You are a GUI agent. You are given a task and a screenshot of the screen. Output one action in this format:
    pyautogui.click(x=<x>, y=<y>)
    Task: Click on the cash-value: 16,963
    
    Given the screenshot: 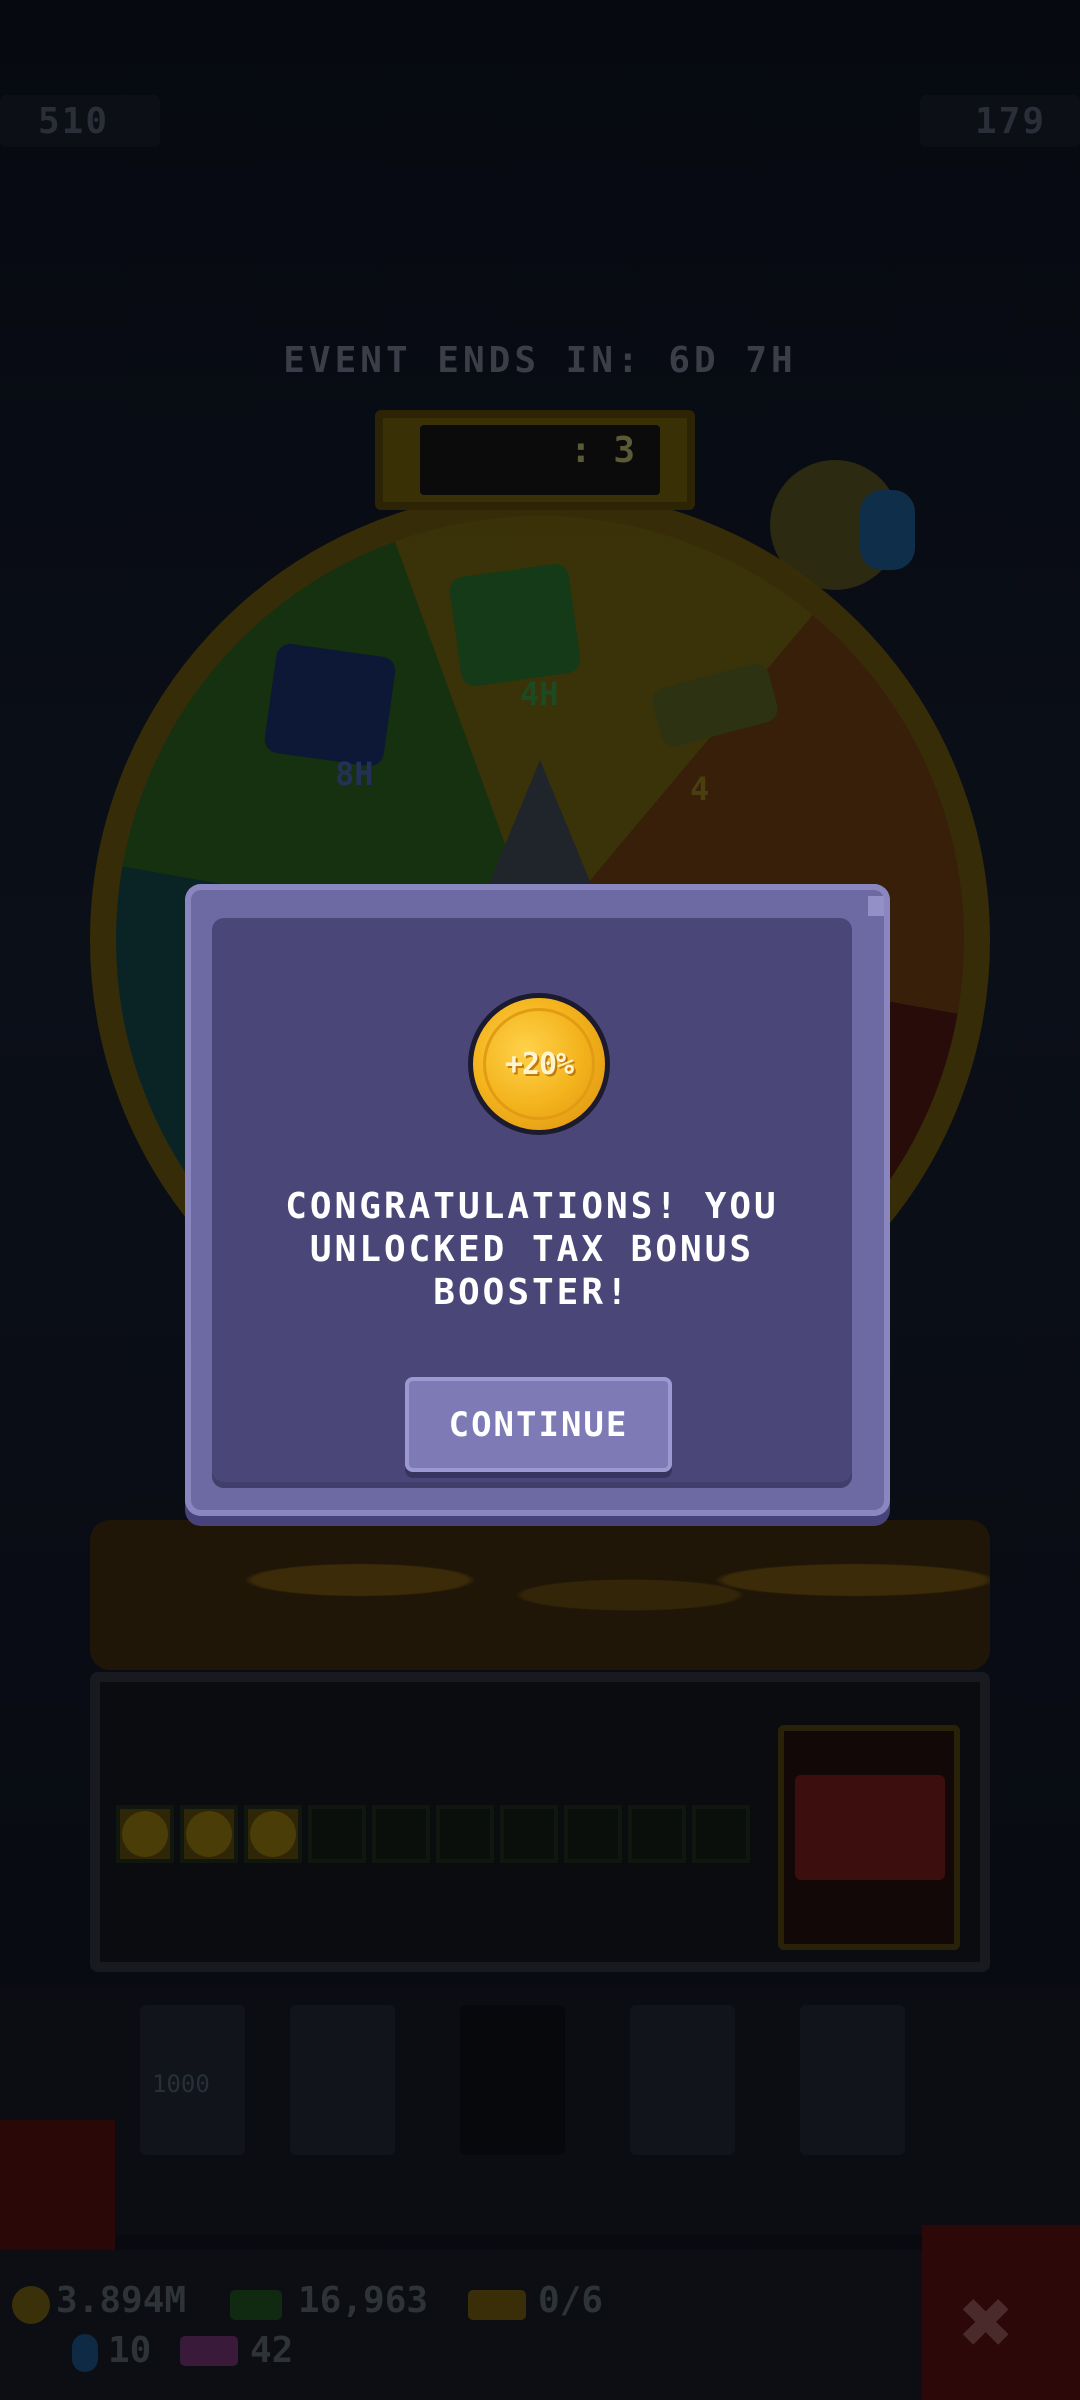 What is the action you would take?
    pyautogui.click(x=363, y=2300)
    